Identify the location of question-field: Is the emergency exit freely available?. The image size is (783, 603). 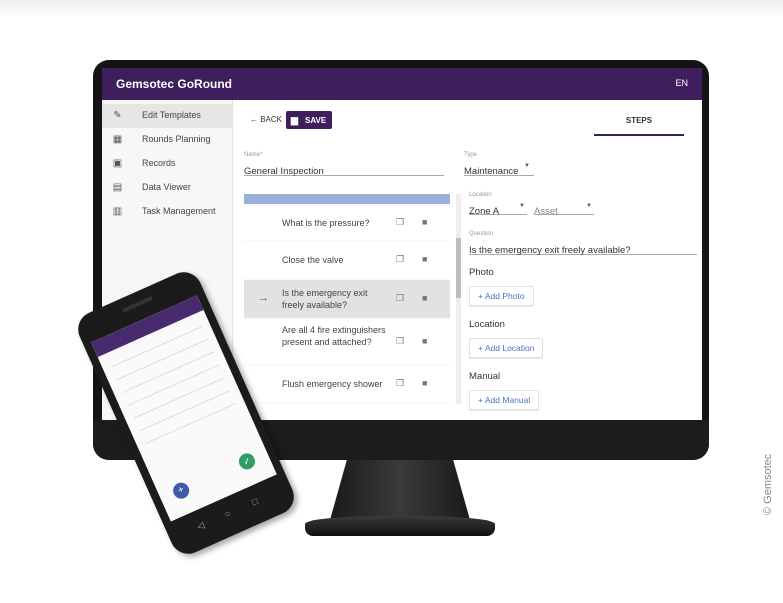
(583, 248).